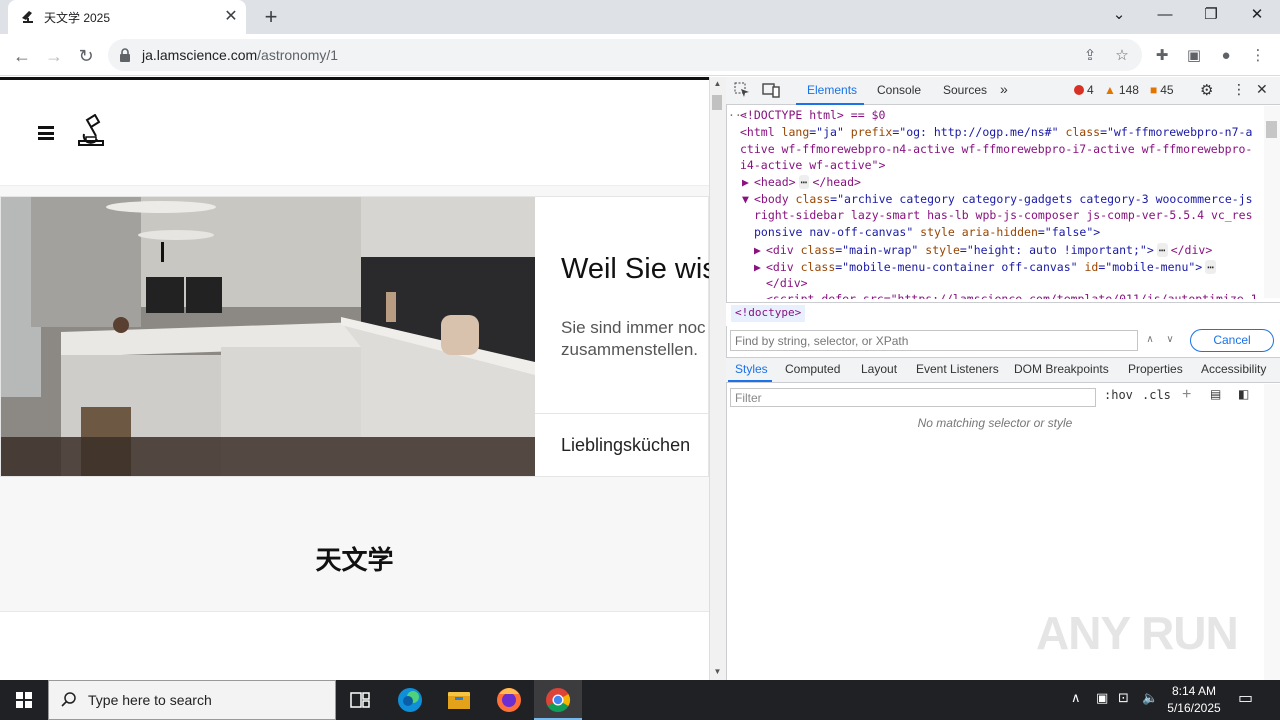 The width and height of the screenshot is (1280, 720). What do you see at coordinates (1079, 90) in the screenshot?
I see `error-icon` at bounding box center [1079, 90].